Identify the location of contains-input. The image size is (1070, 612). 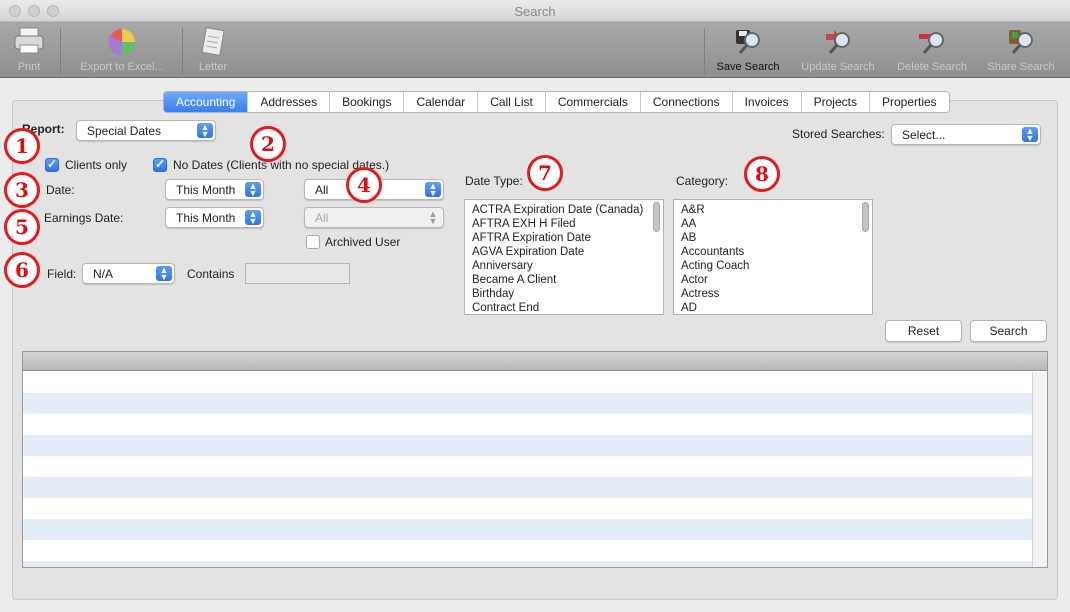
(297, 273).